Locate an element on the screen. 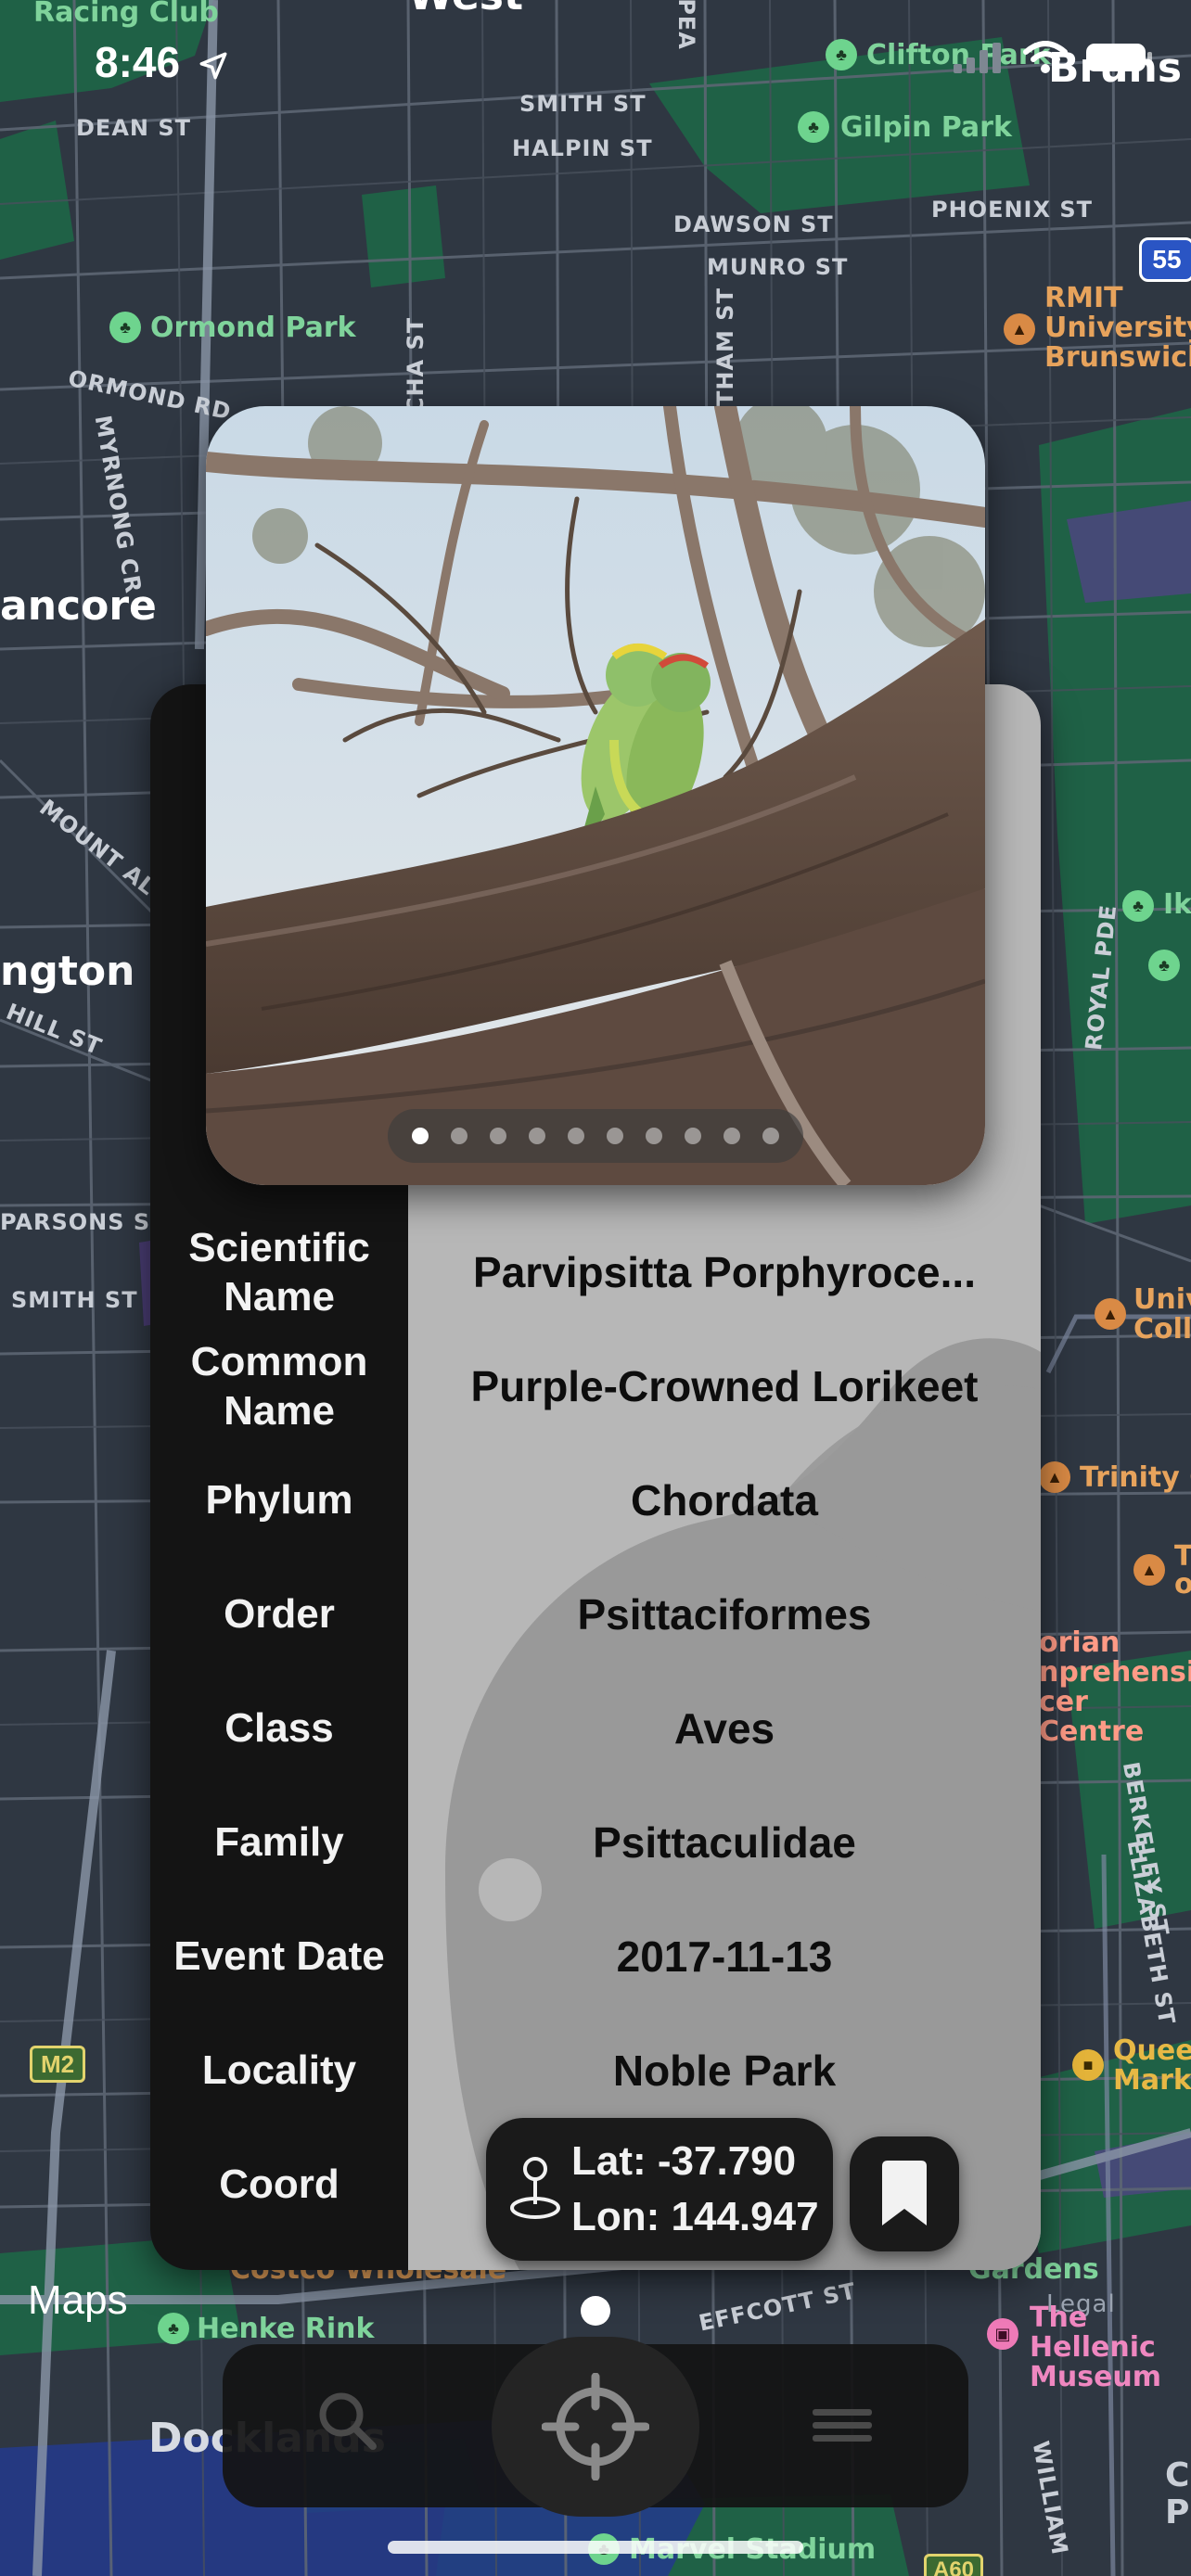  map-label-munro-st: MUNRO ST is located at coordinates (778, 267).